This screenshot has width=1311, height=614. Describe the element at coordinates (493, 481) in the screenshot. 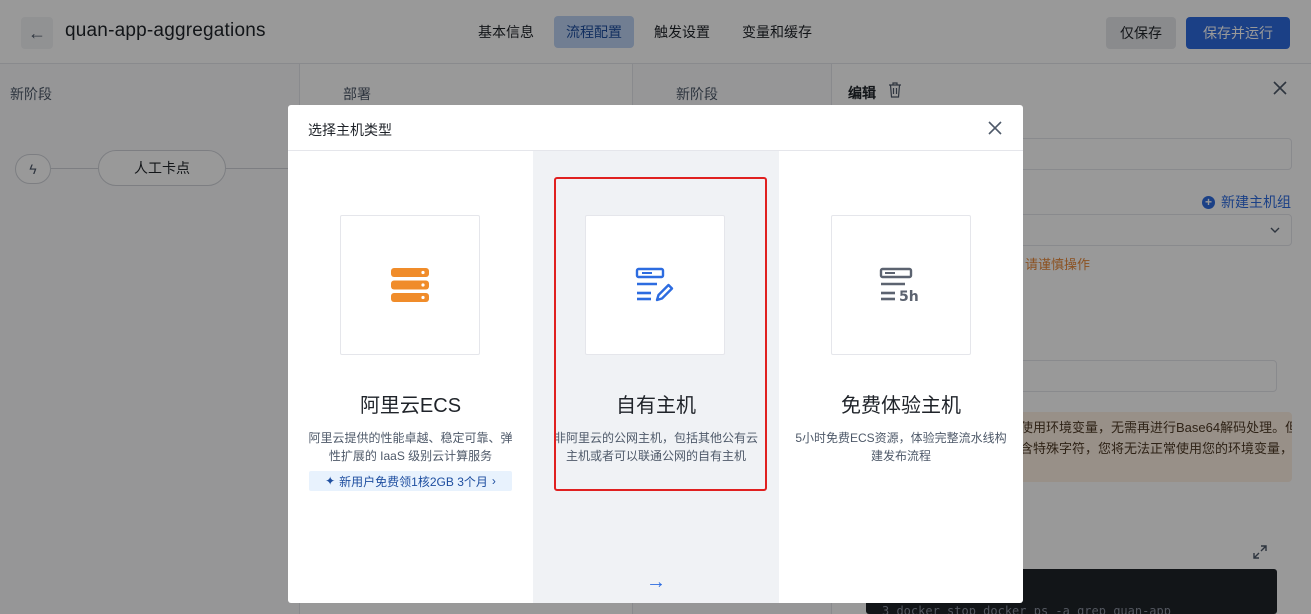

I see `chevron-right-icon: ›` at that location.